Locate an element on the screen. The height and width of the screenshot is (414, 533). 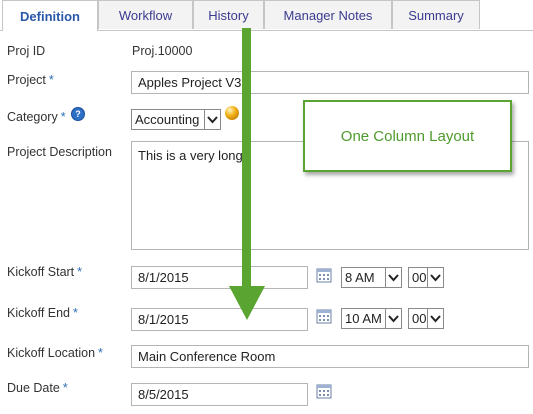
project-label: Project * is located at coordinates (30, 80).